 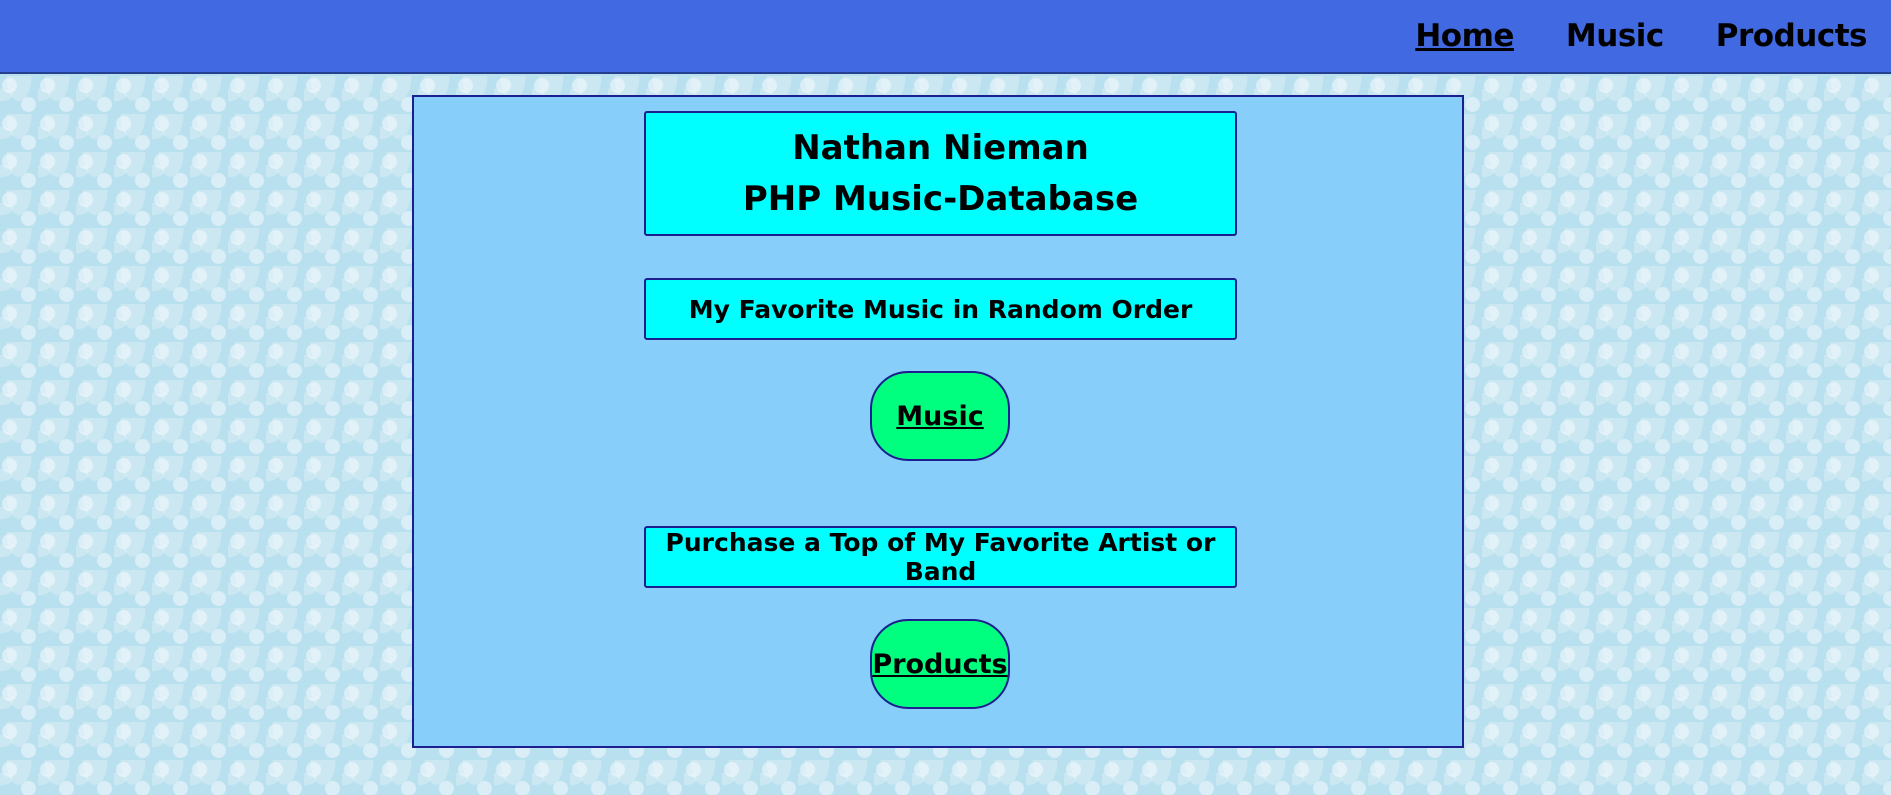 I want to click on music-section-heading: My Favorite Music in Random Order, so click(x=940, y=309).